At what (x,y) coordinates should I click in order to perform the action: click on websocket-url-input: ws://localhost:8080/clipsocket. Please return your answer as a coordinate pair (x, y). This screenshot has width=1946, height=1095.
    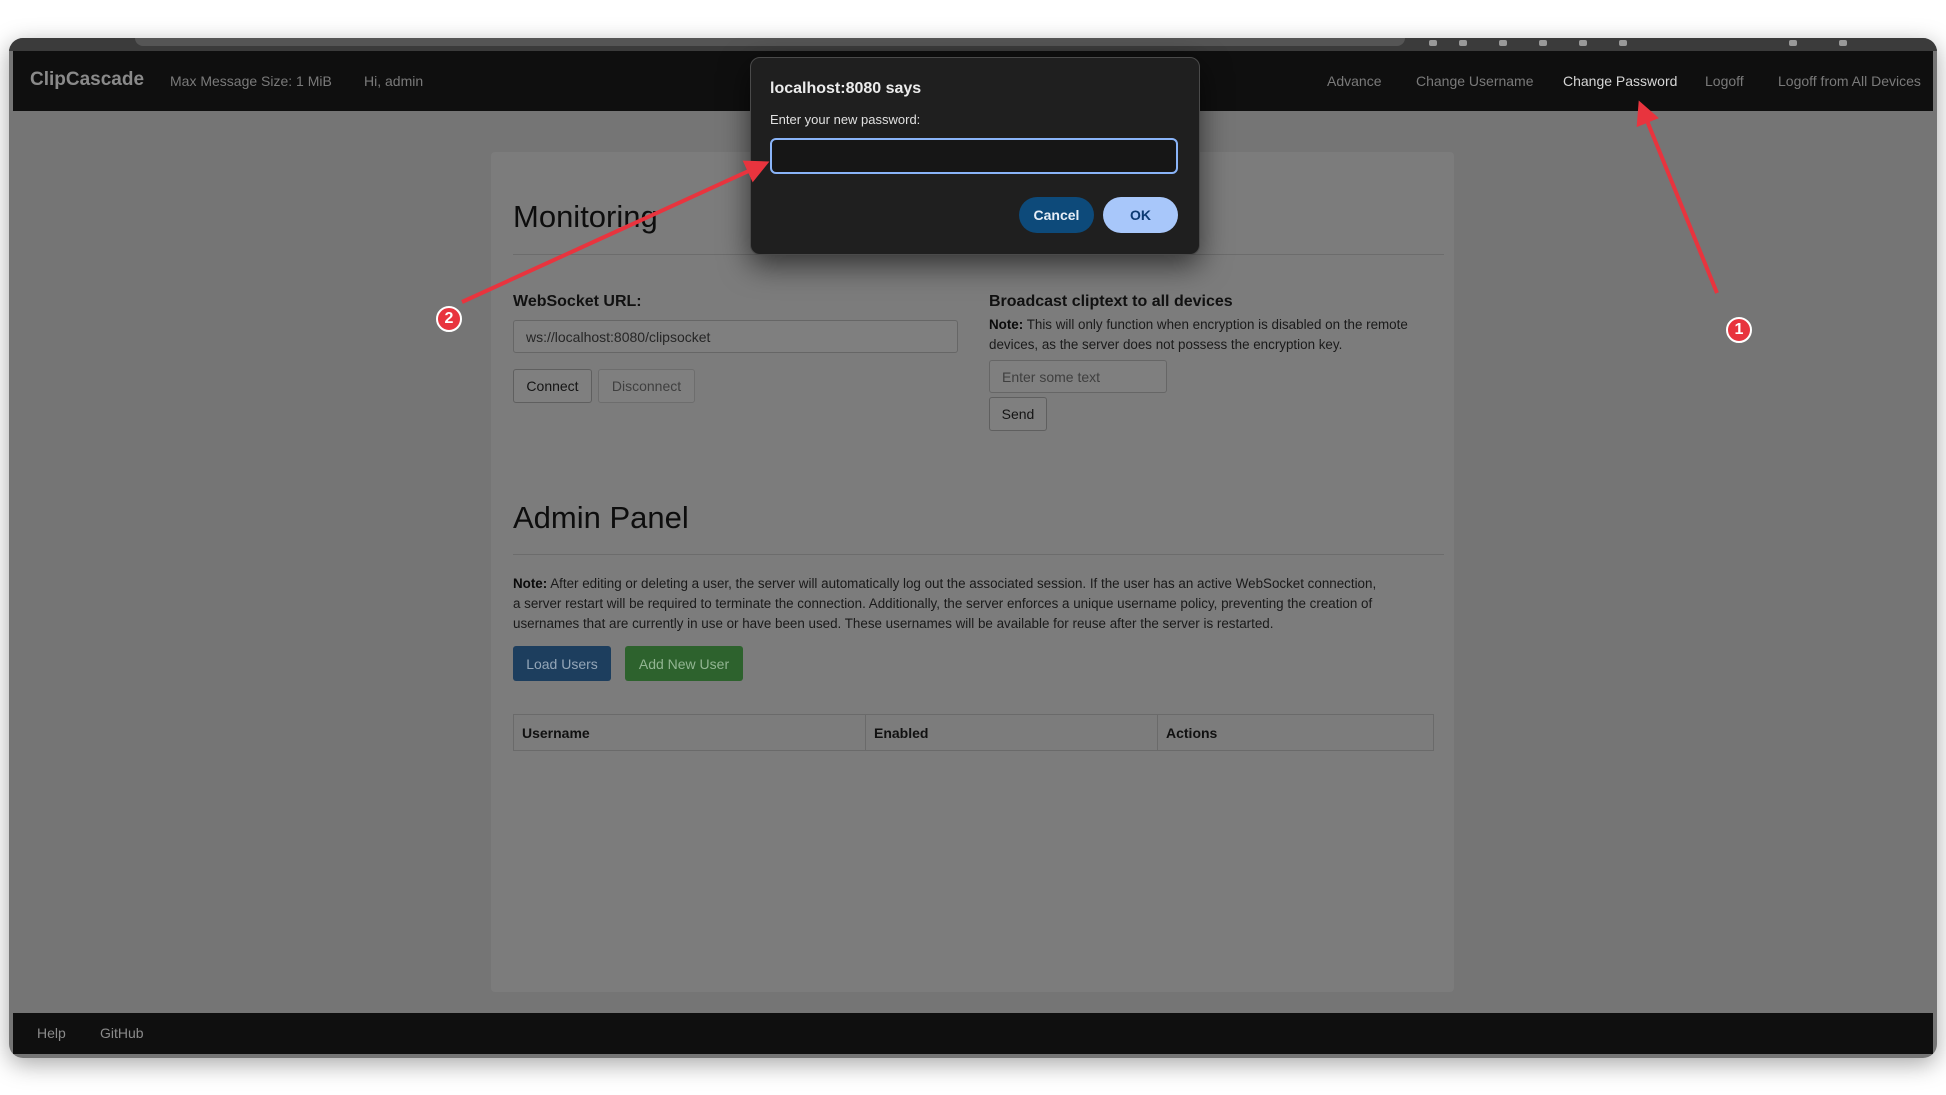
    Looking at the image, I should click on (735, 336).